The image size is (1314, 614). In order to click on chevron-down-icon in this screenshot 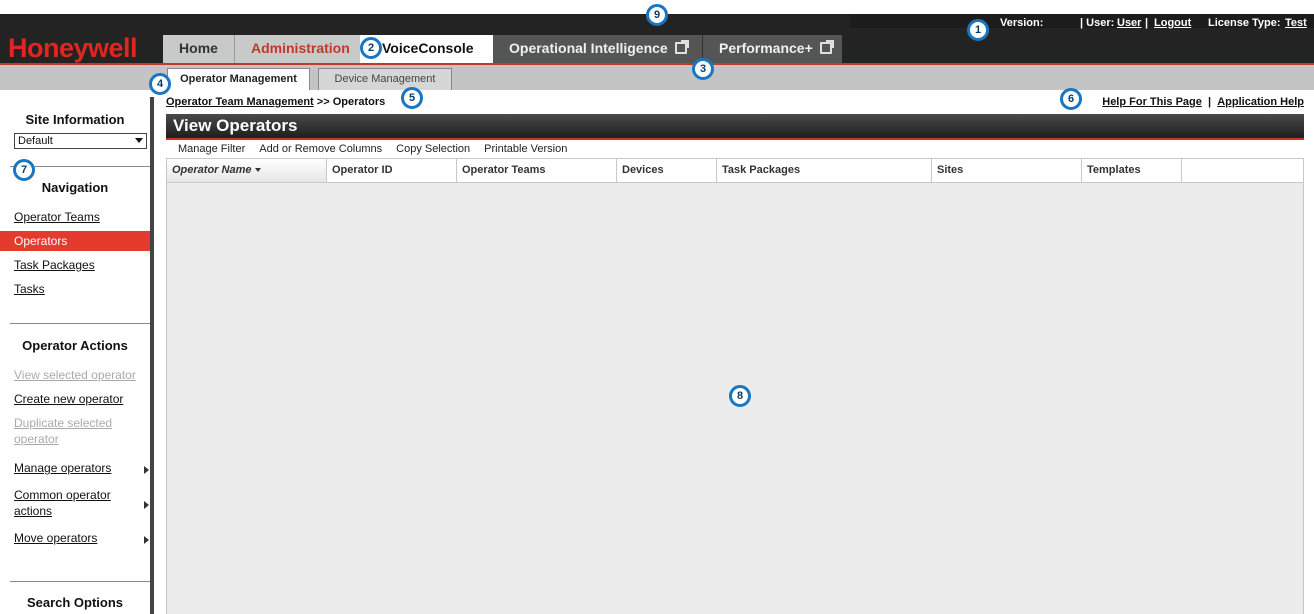, I will do `click(139, 140)`.